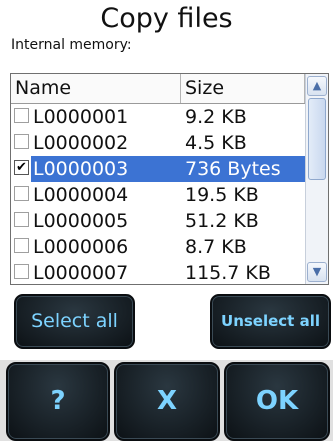 This screenshot has width=333, height=441. Describe the element at coordinates (74, 321) in the screenshot. I see `select-all-button: Select all` at that location.